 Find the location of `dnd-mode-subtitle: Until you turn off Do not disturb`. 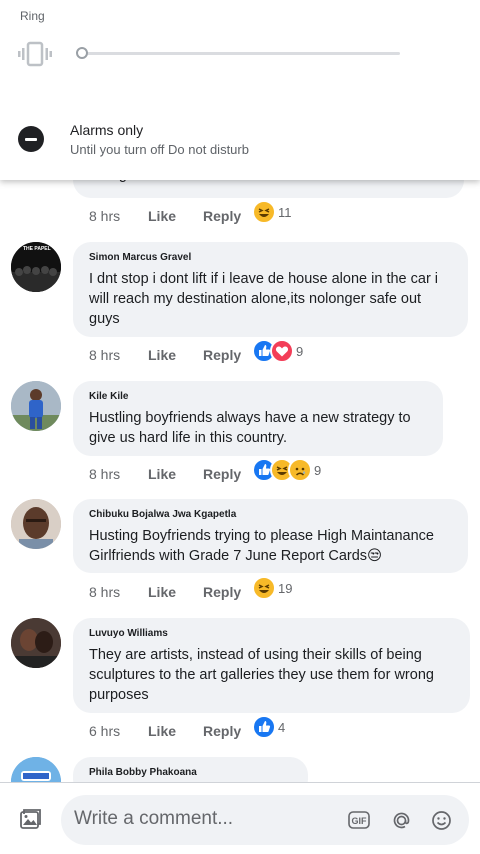

dnd-mode-subtitle: Until you turn off Do not disturb is located at coordinates (159, 149).